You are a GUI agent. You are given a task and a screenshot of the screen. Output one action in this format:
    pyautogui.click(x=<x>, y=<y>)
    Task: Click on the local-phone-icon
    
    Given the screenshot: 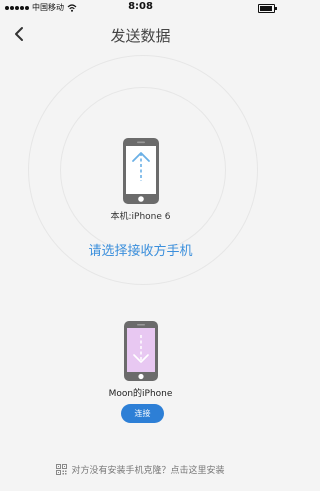 What is the action you would take?
    pyautogui.click(x=141, y=171)
    